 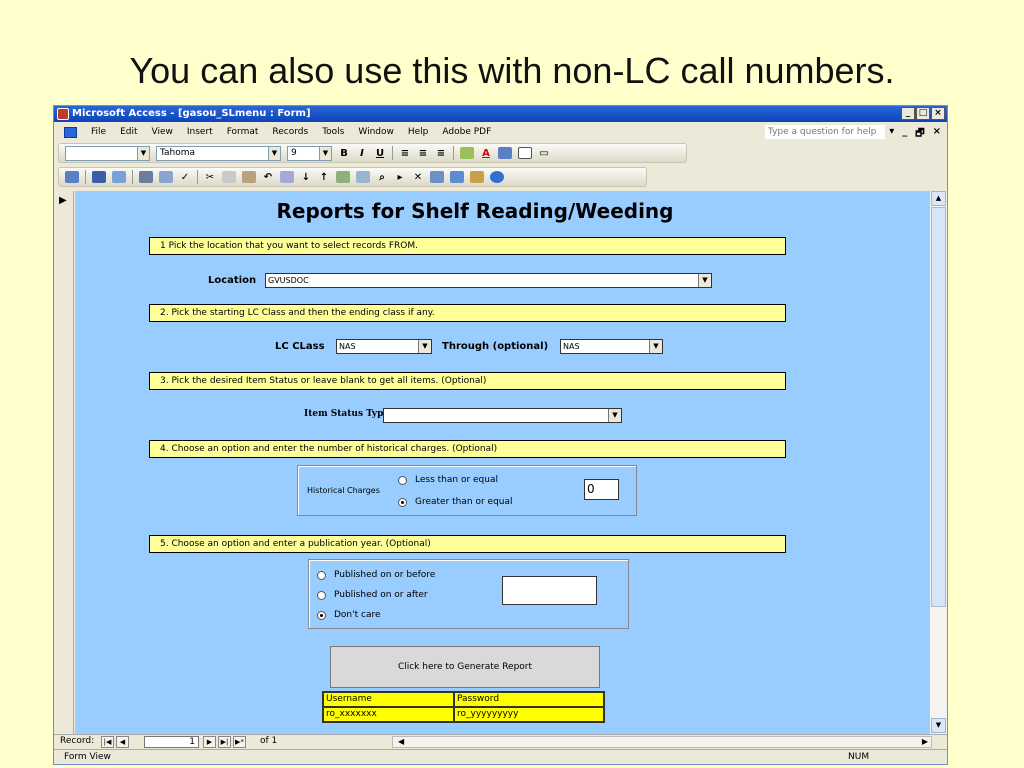 What do you see at coordinates (401, 741) in the screenshot?
I see `scroll-left-icon: ◀` at bounding box center [401, 741].